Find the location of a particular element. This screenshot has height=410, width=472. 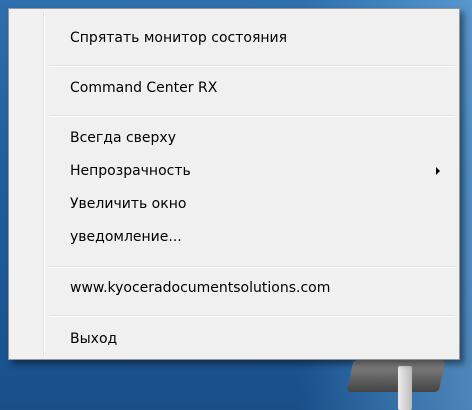

menu-item-label: Увеличить окно is located at coordinates (128, 204).